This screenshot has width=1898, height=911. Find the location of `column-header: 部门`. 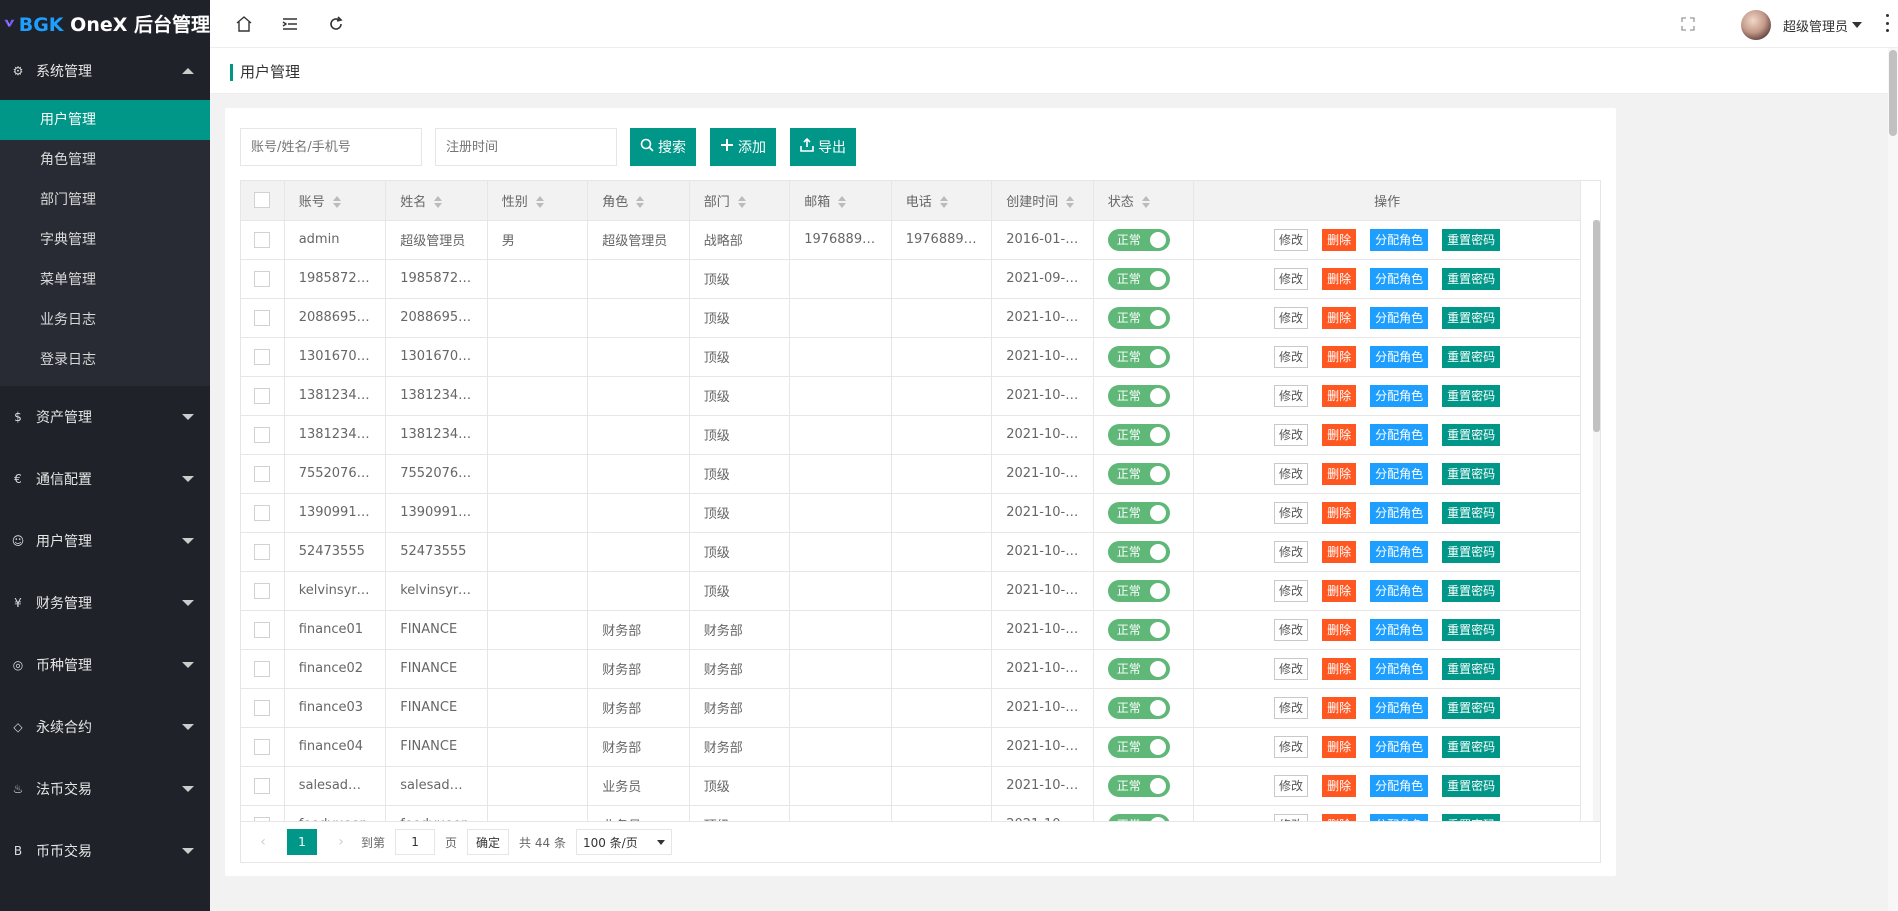

column-header: 部门 is located at coordinates (740, 201).